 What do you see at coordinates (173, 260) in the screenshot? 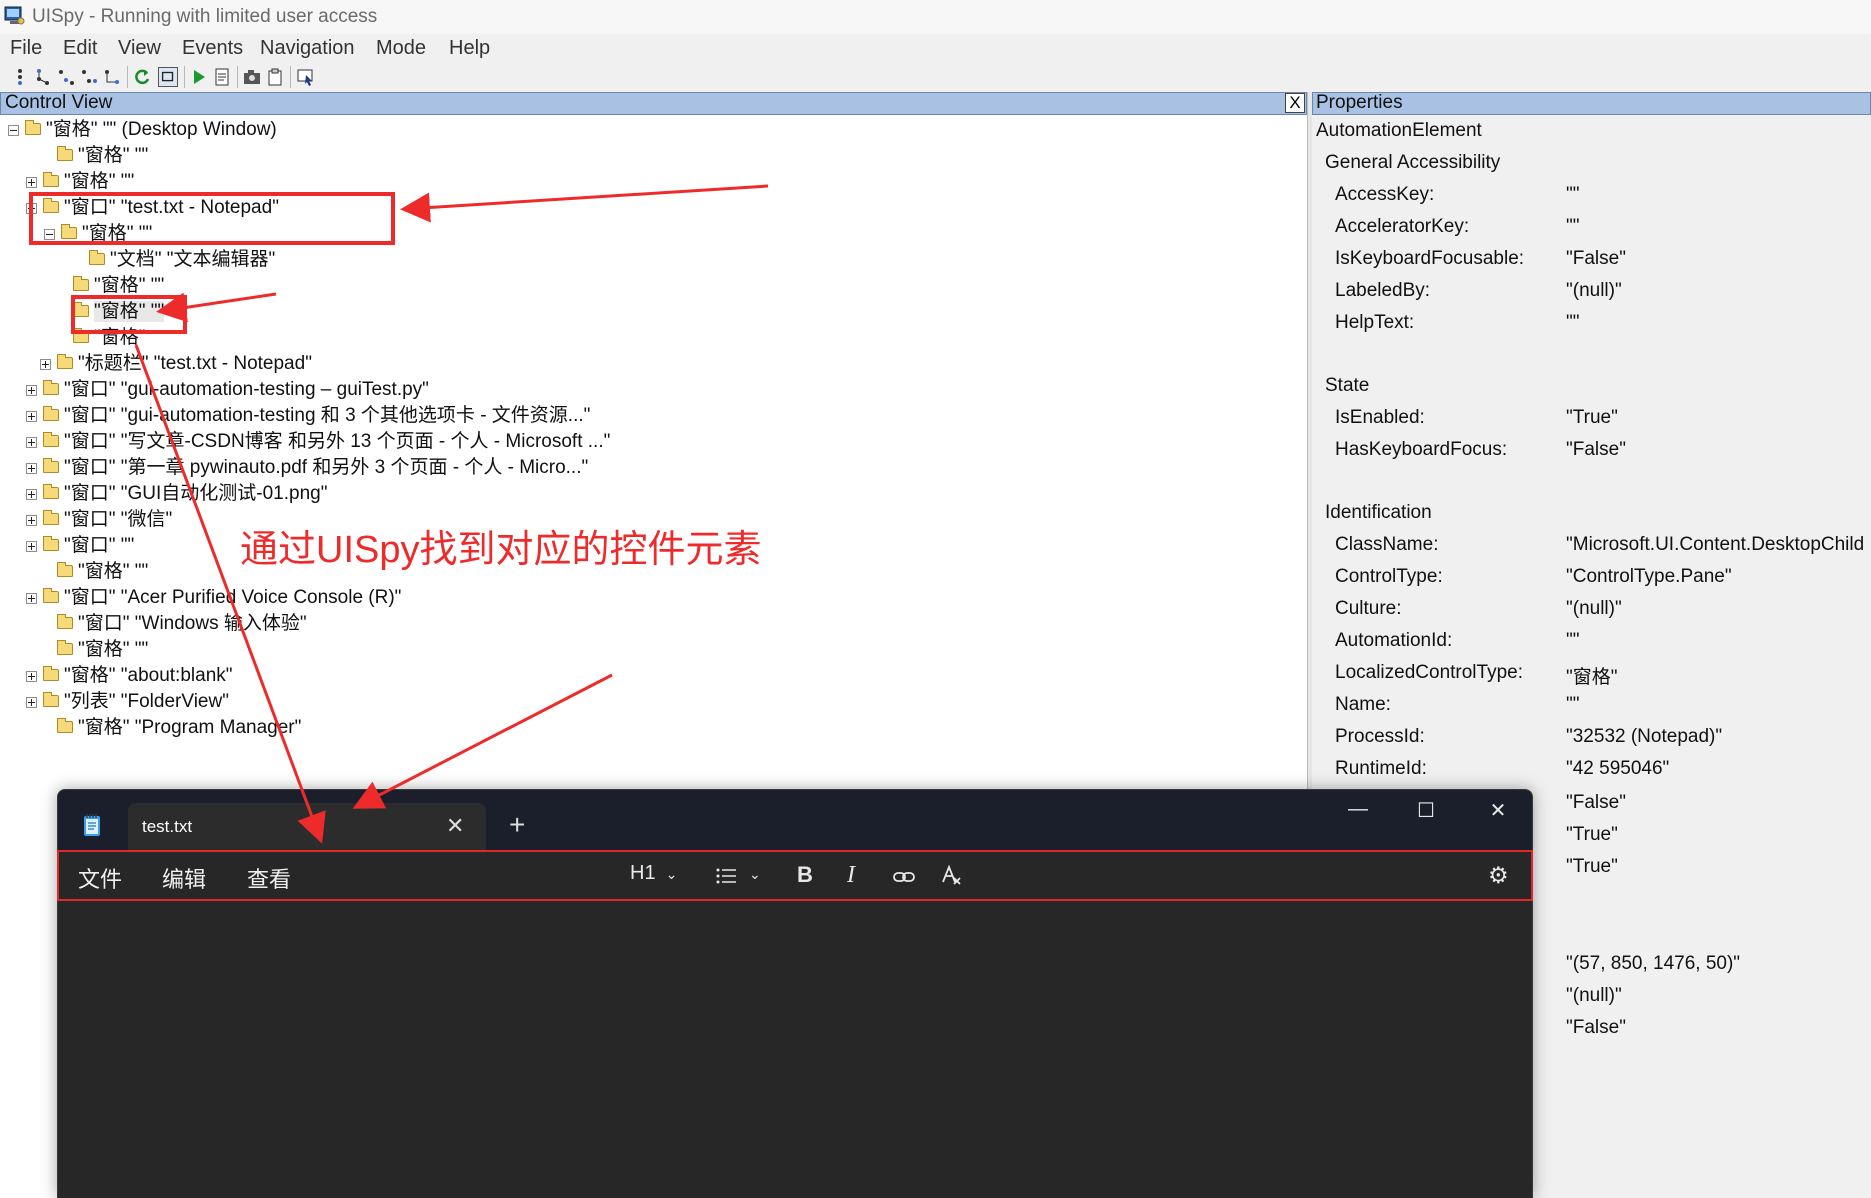
I see `tree-item: "文档" "文本编辑器"` at bounding box center [173, 260].